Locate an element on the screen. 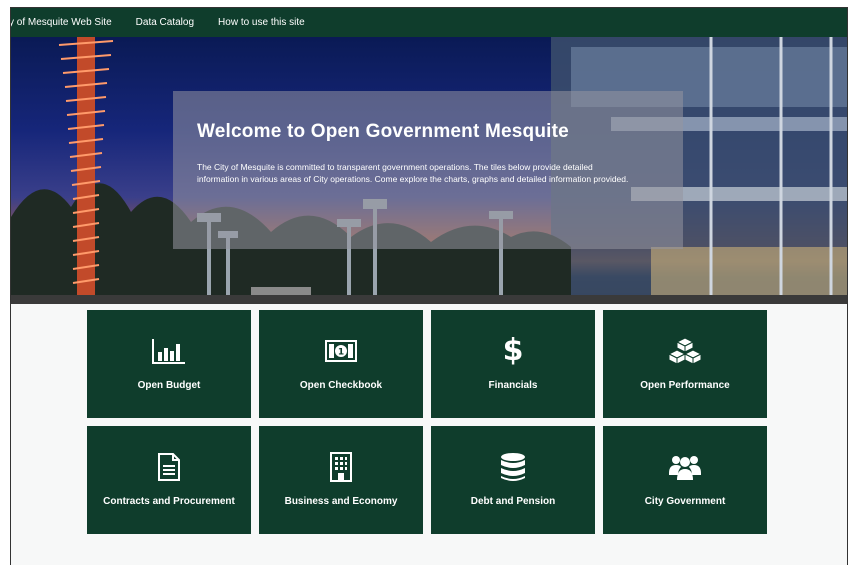 The width and height of the screenshot is (854, 565). tile-label: City Government is located at coordinates (685, 501).